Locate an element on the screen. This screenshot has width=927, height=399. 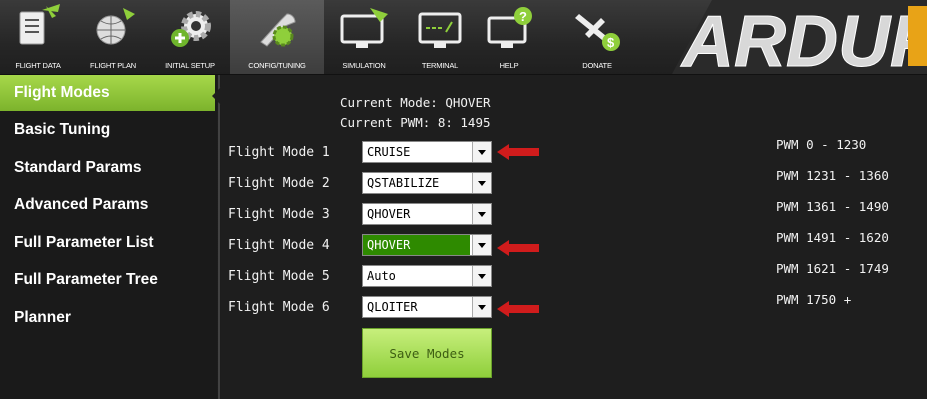
initial-setup-icon is located at coordinates (191, 29).